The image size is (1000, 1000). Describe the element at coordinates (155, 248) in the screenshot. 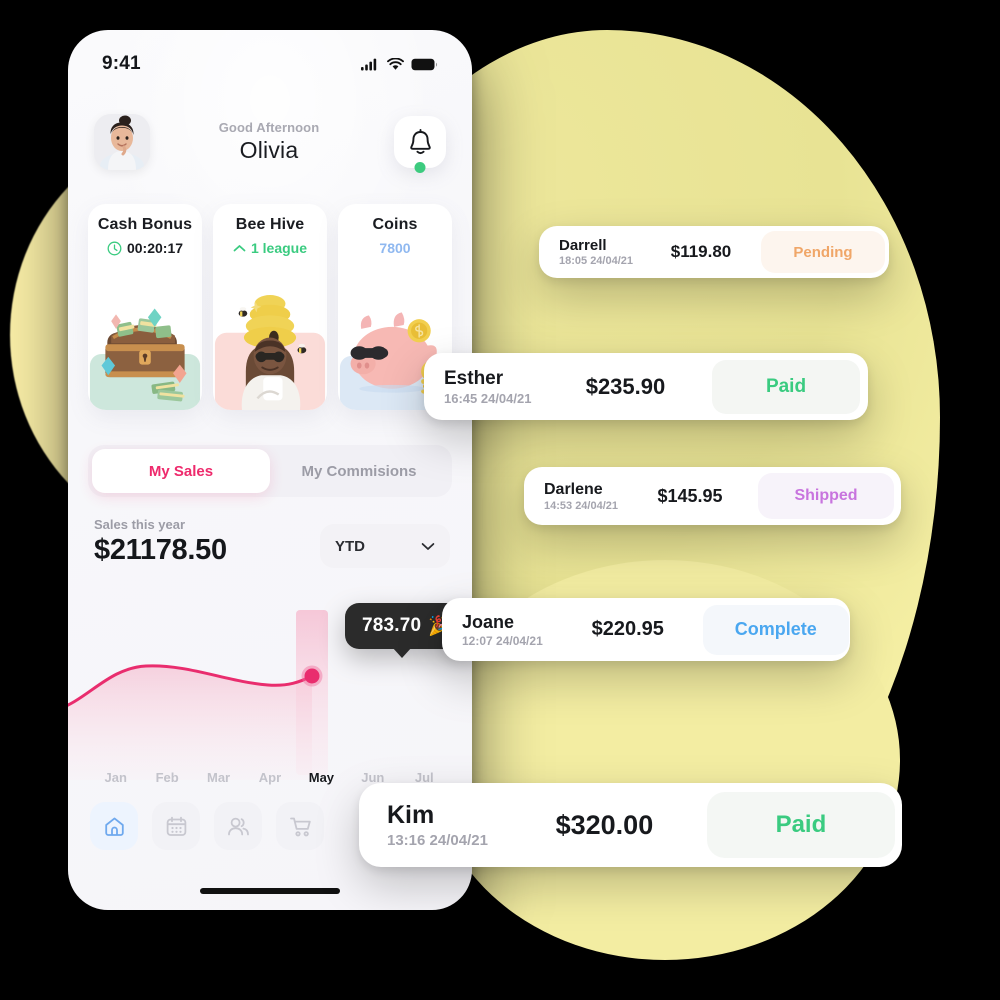

I see `stat-card-value: 00:20:17` at that location.